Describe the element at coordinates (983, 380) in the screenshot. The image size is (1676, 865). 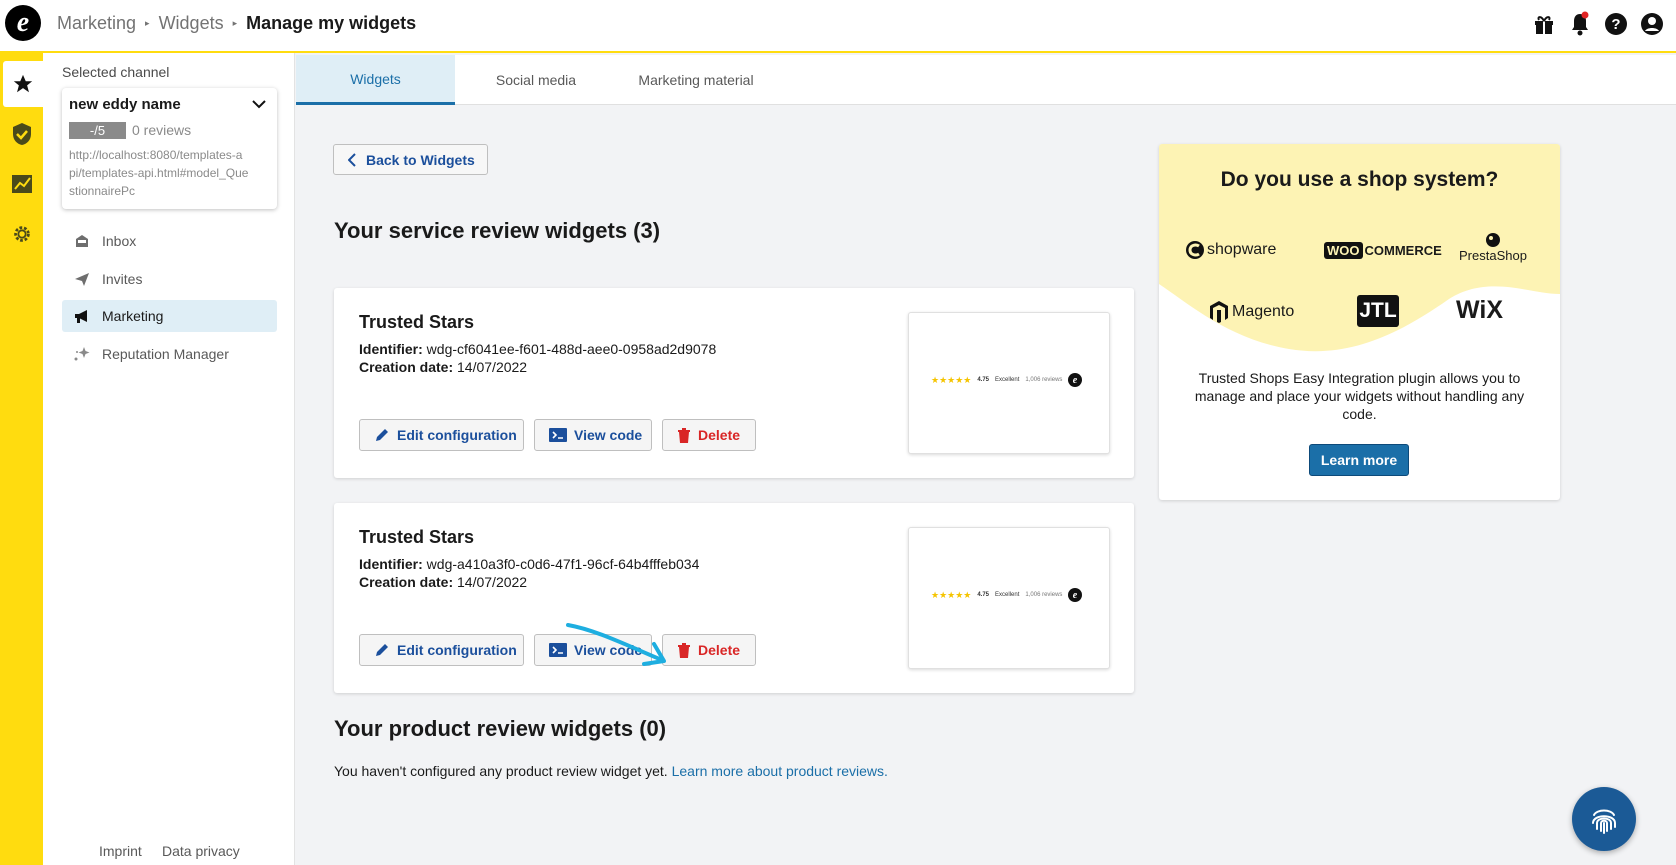
I see `preview-rating: 4.75` at that location.